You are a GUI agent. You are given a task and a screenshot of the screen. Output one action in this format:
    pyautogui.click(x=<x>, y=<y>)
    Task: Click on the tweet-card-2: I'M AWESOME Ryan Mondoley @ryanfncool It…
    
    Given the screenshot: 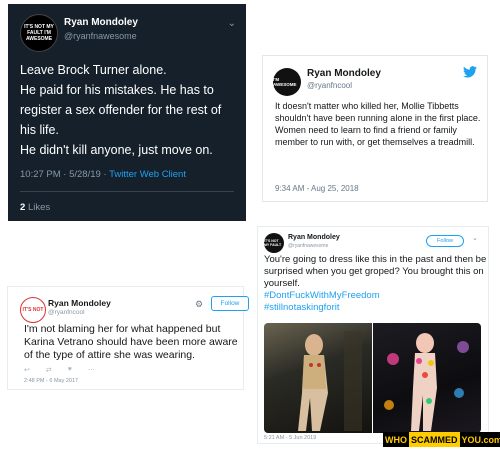 What is the action you would take?
    pyautogui.click(x=375, y=128)
    